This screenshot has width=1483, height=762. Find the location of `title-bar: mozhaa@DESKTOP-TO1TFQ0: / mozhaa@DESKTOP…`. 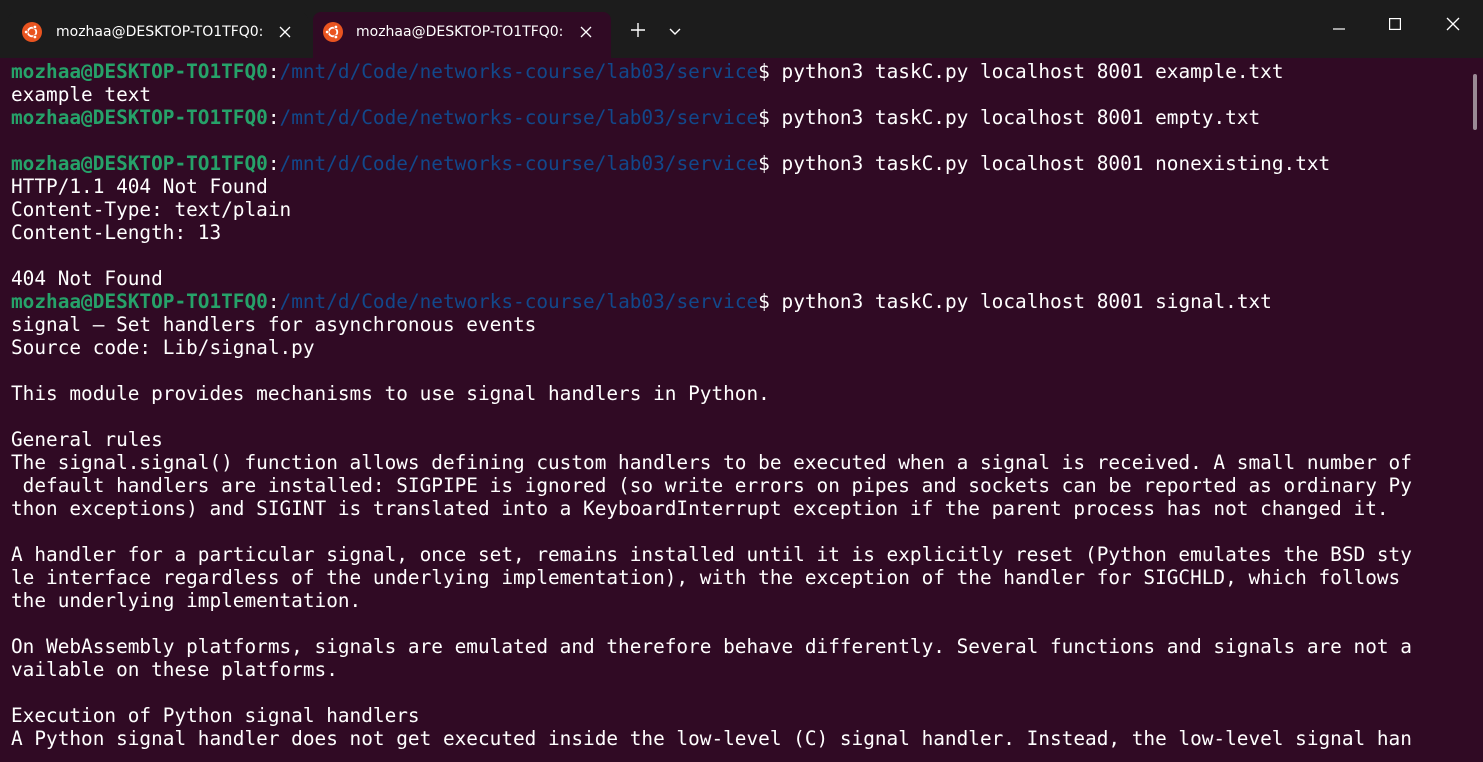

title-bar: mozhaa@DESKTOP-TO1TFQ0: / mozhaa@DESKTOP… is located at coordinates (741, 29).